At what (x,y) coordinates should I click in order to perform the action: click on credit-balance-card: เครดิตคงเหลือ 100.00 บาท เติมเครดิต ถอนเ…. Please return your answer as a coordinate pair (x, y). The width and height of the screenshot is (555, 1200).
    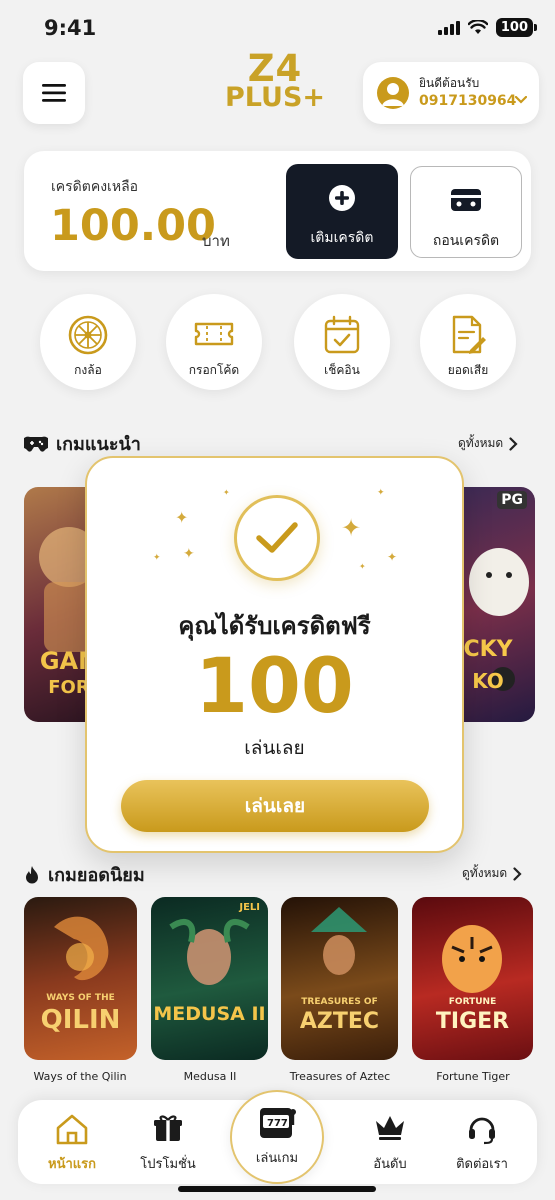
    Looking at the image, I should click on (277, 211).